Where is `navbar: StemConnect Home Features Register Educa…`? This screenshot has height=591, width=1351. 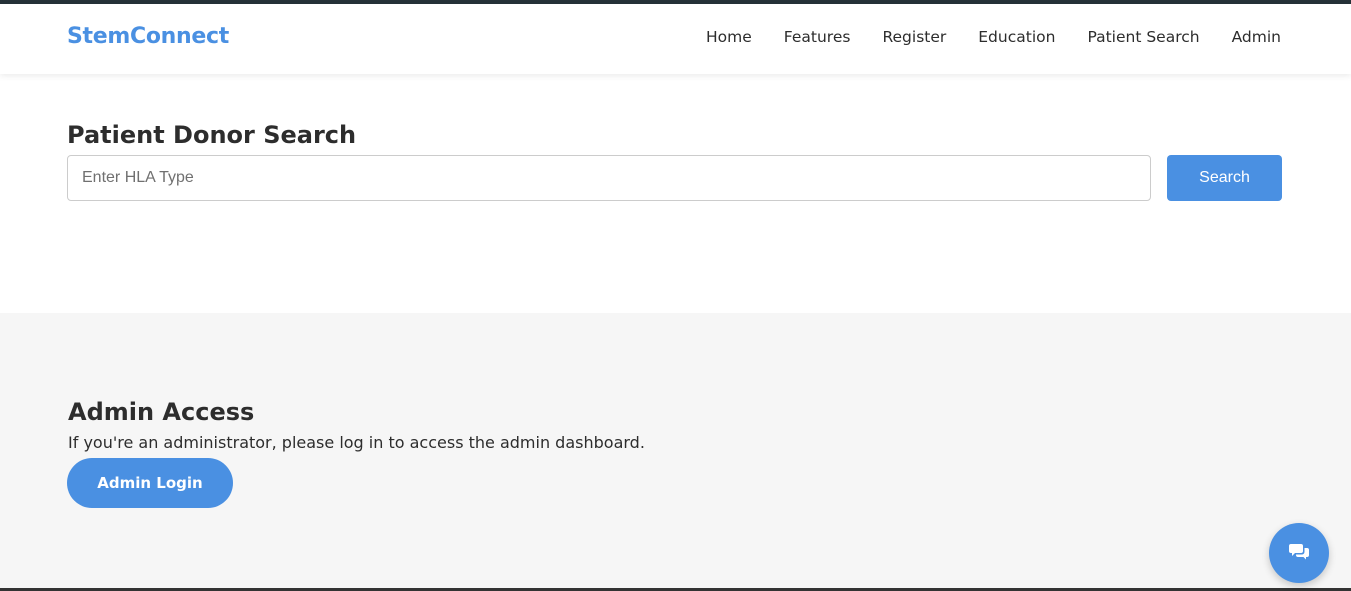
navbar: StemConnect Home Features Register Educa… is located at coordinates (675, 39).